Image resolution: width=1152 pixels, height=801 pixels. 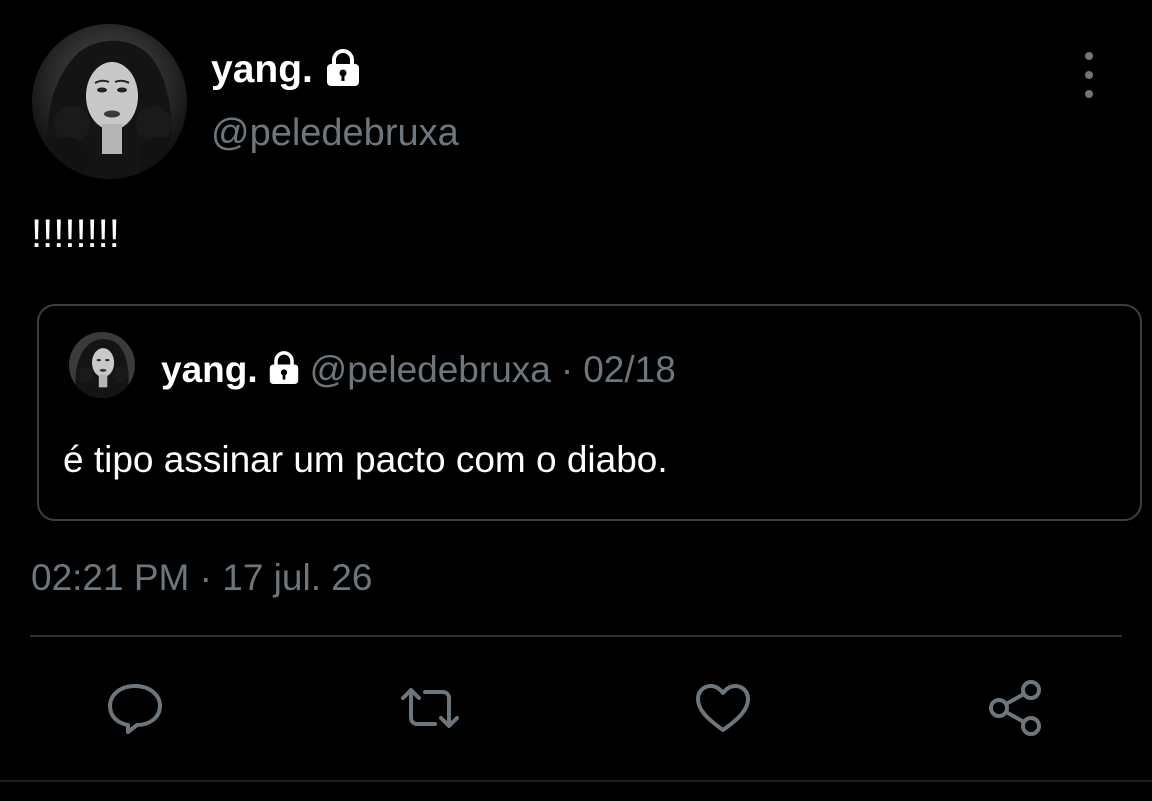 What do you see at coordinates (262, 70) in the screenshot?
I see `display-name: yang.` at bounding box center [262, 70].